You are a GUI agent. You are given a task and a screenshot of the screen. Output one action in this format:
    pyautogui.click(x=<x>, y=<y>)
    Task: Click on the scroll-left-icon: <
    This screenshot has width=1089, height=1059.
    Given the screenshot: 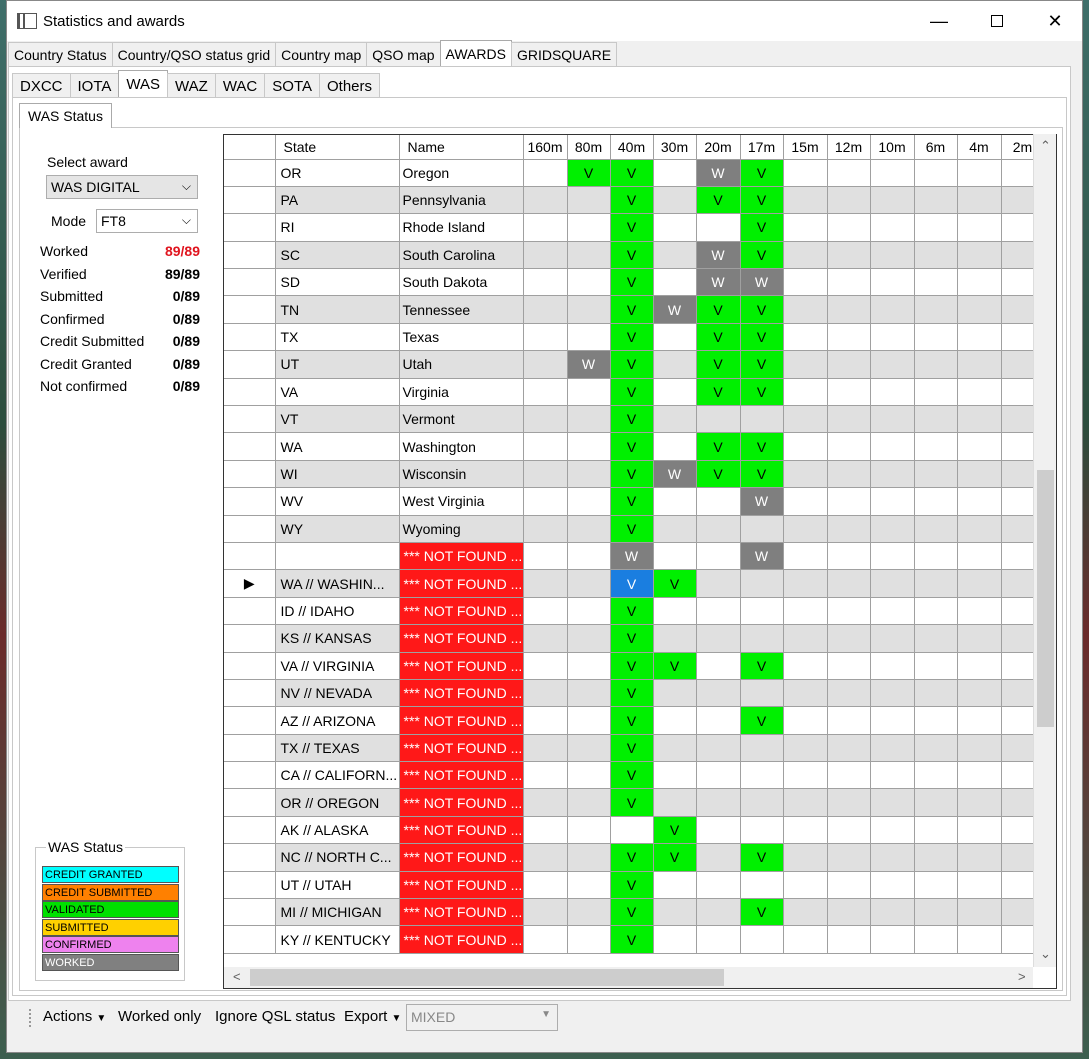 What is the action you would take?
    pyautogui.click(x=237, y=976)
    